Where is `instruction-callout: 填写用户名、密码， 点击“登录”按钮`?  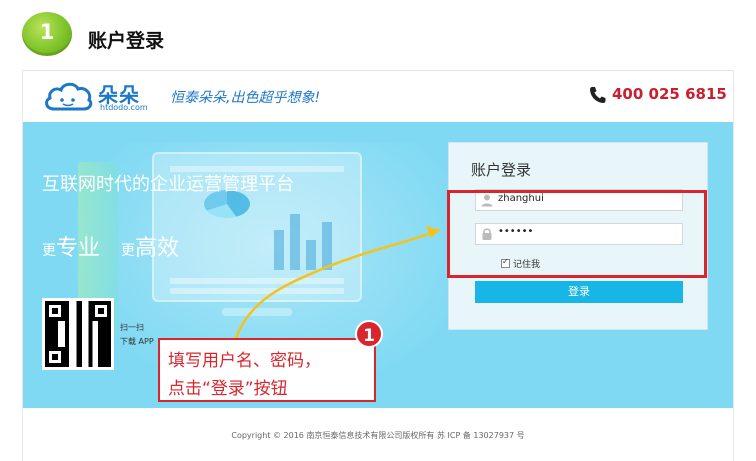 instruction-callout: 填写用户名、密码， 点击“登录”按钮 is located at coordinates (267, 370).